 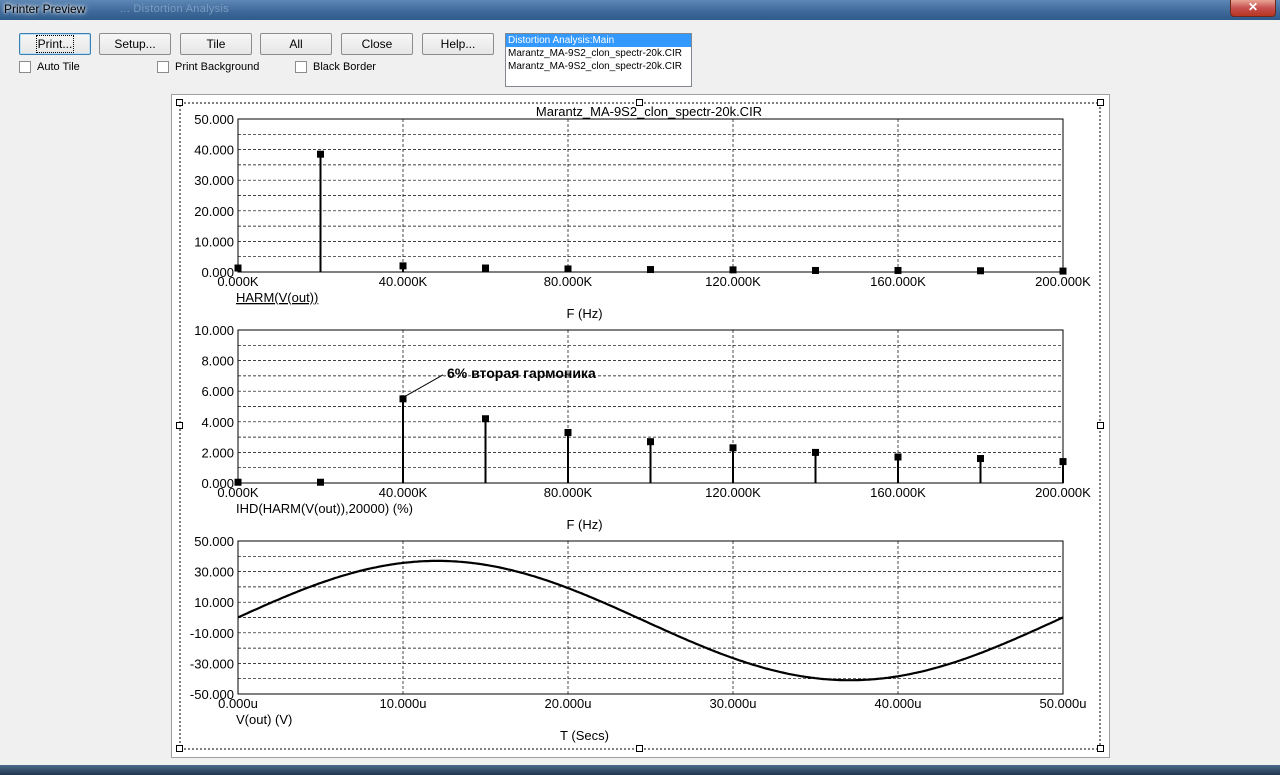 I want to click on annotation-label: 6% вторая гармоника, so click(x=521, y=373).